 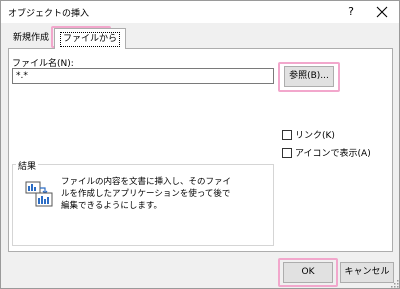 What do you see at coordinates (39, 194) in the screenshot?
I see `insert-object-icon` at bounding box center [39, 194].